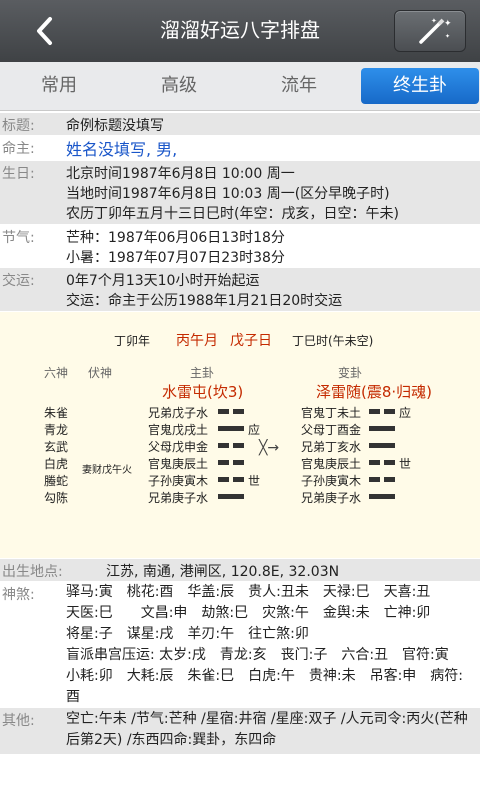 The image size is (480, 800). Describe the element at coordinates (18, 174) in the screenshot. I see `birthday-label: 生日:` at that location.